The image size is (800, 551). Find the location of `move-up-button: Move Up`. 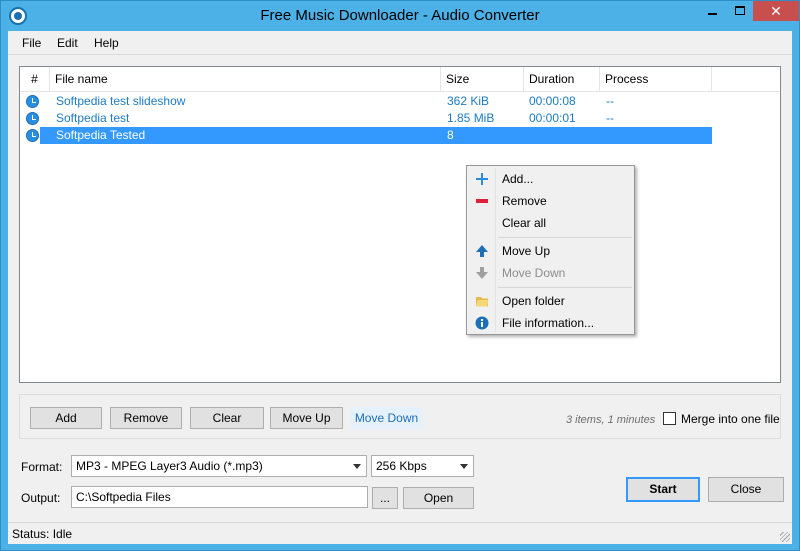

move-up-button: Move Up is located at coordinates (306, 418).